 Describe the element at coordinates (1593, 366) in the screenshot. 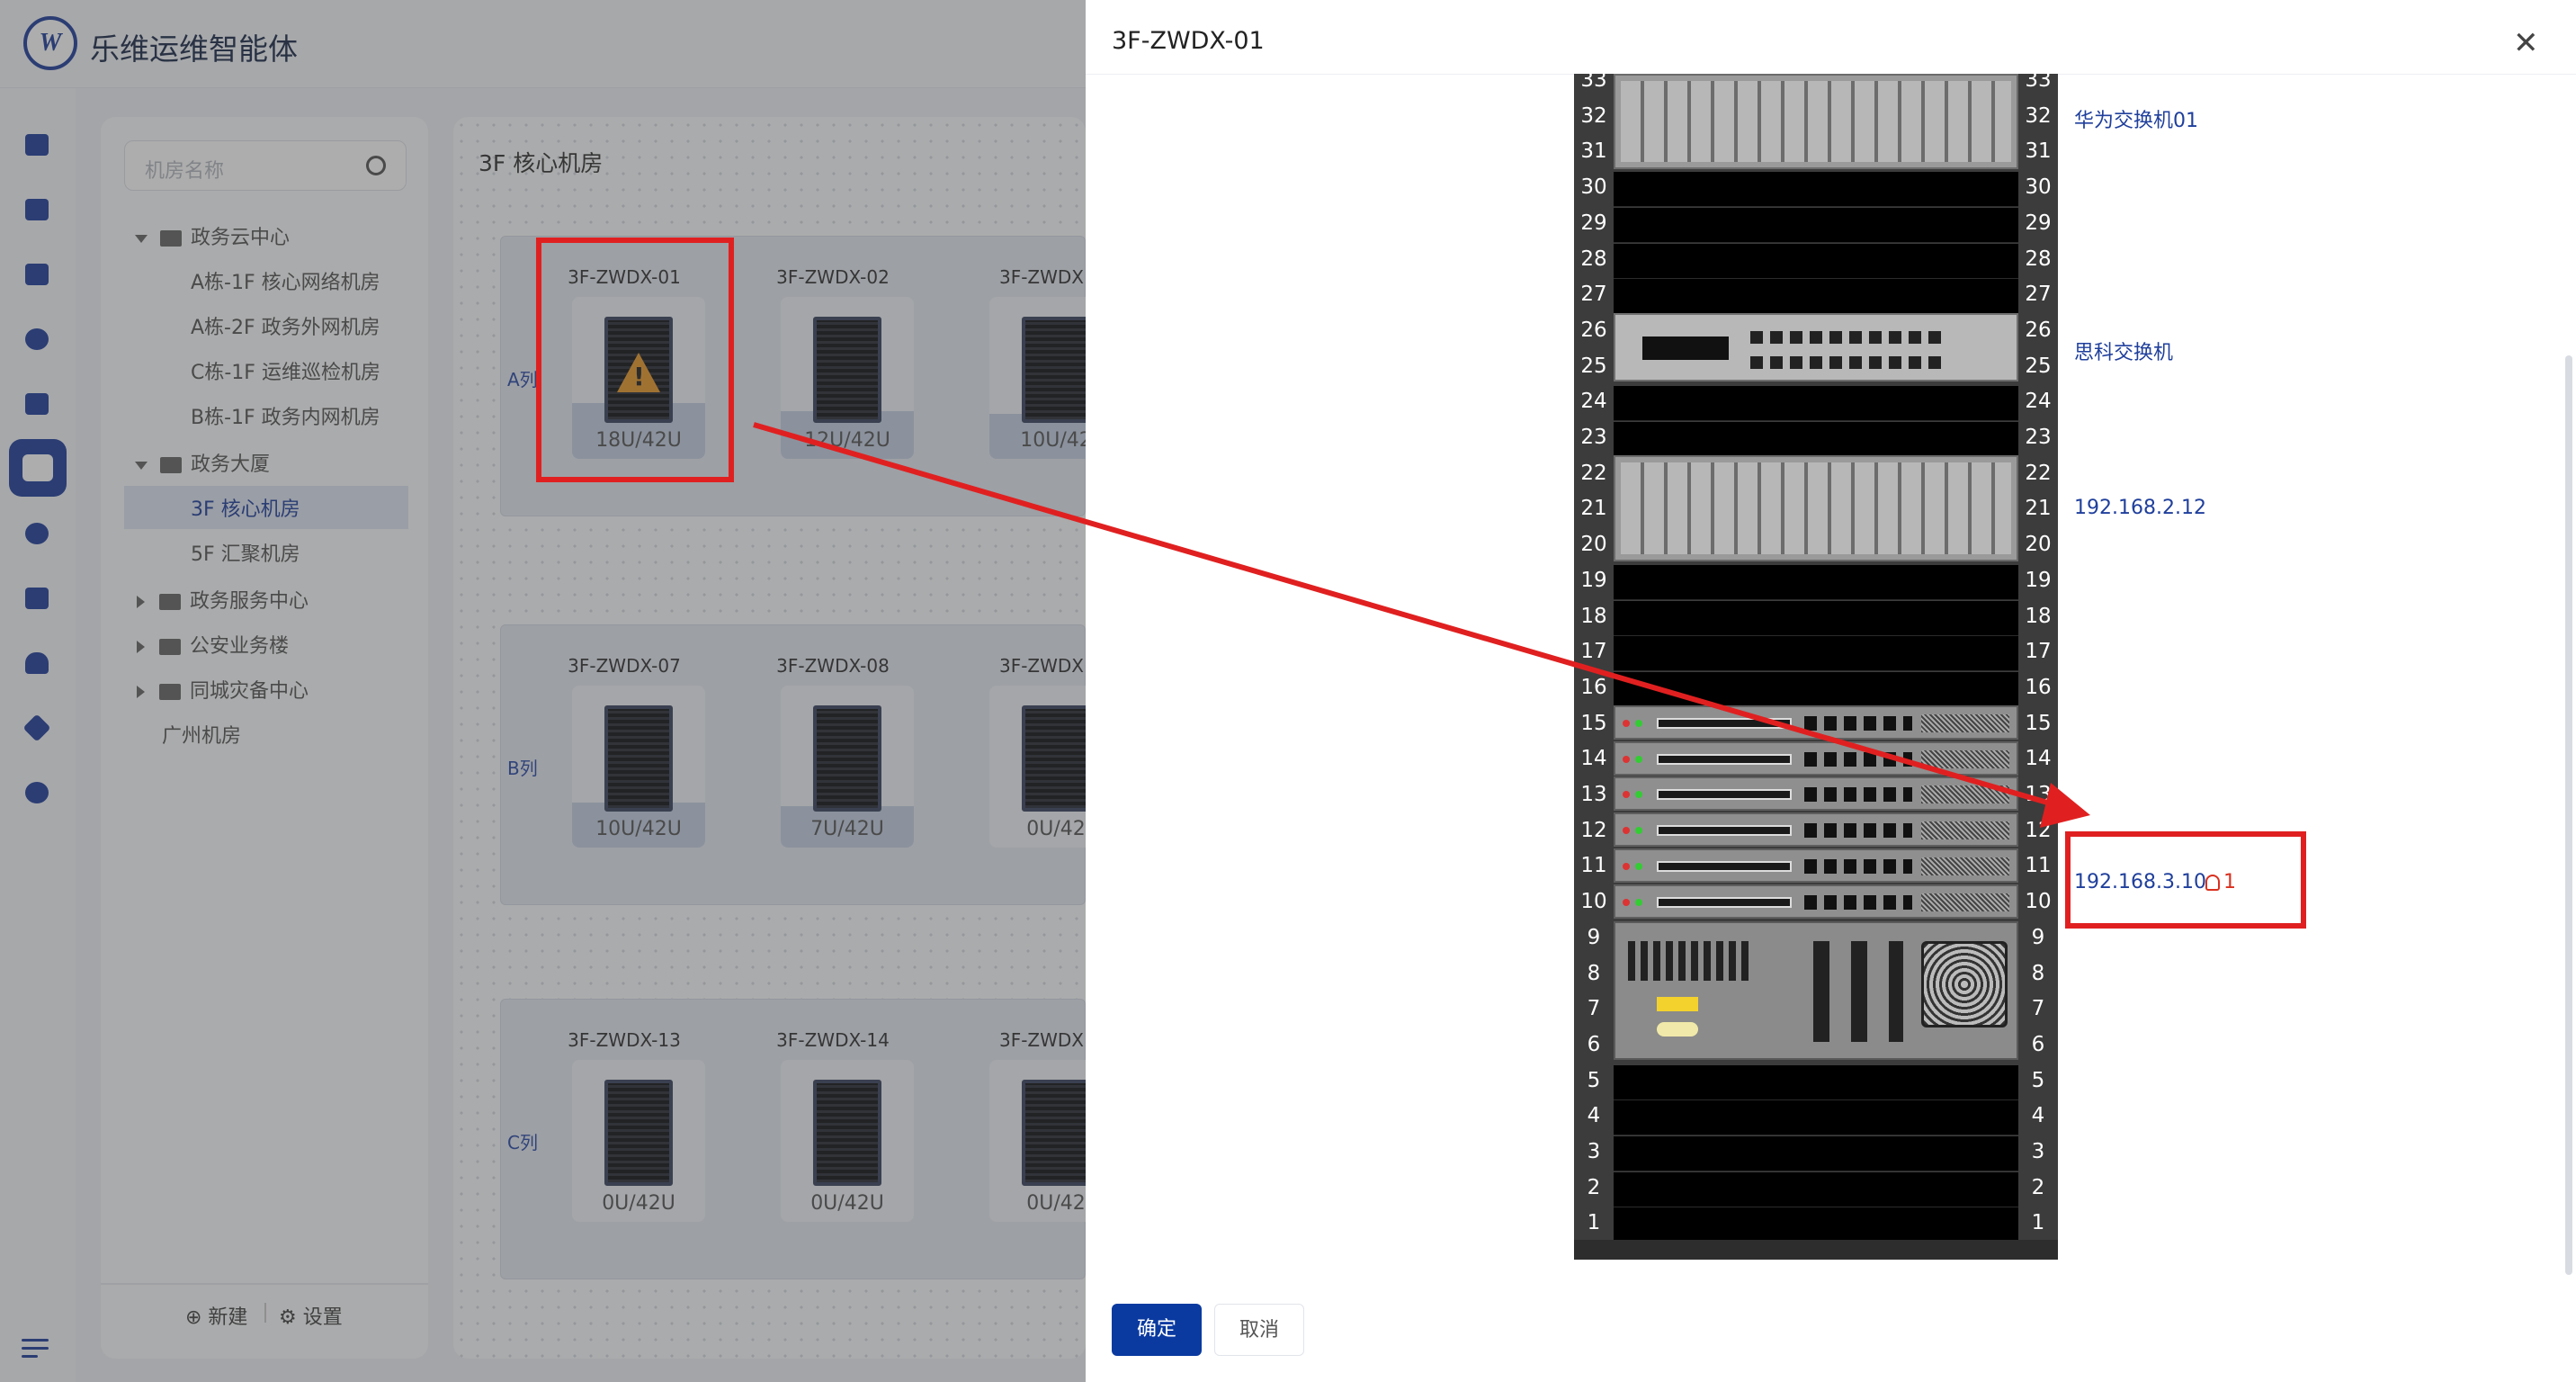

I see `rack-unit-number: 25` at that location.